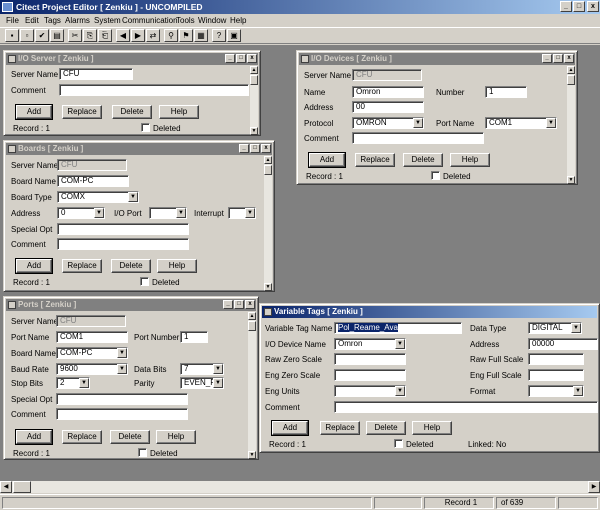  What do you see at coordinates (268, 223) in the screenshot?
I see `boards-scrollbar: ▲ ▼` at bounding box center [268, 223].